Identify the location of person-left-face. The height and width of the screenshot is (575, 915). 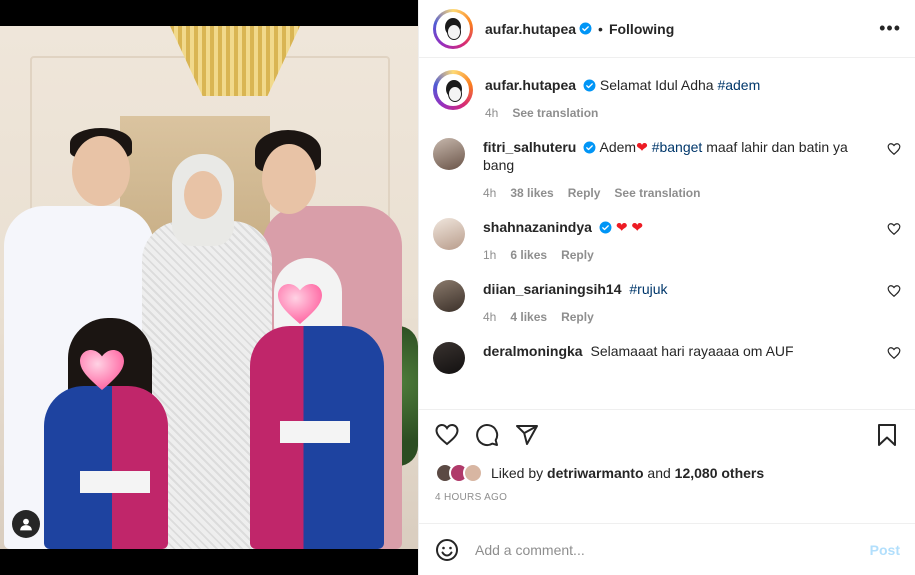
(101, 171).